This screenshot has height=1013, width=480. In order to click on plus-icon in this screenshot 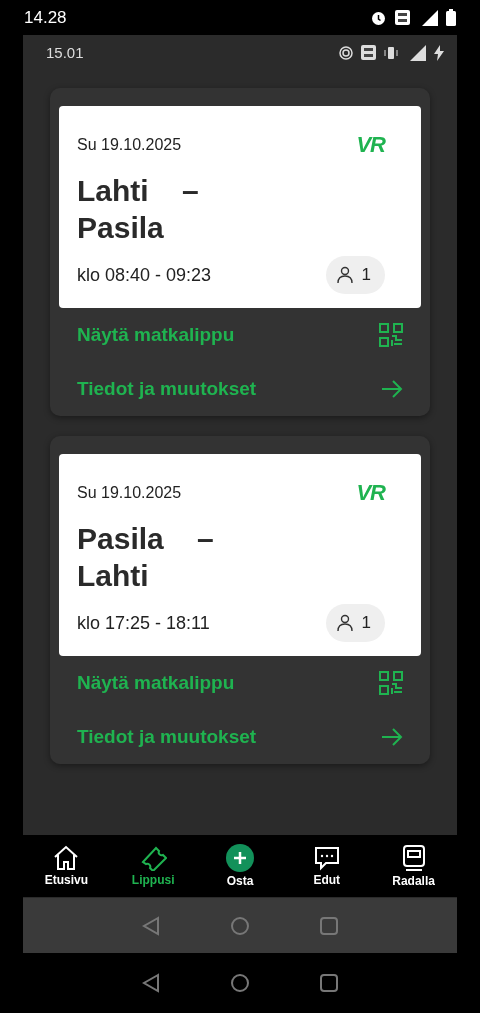, I will do `click(240, 858)`.